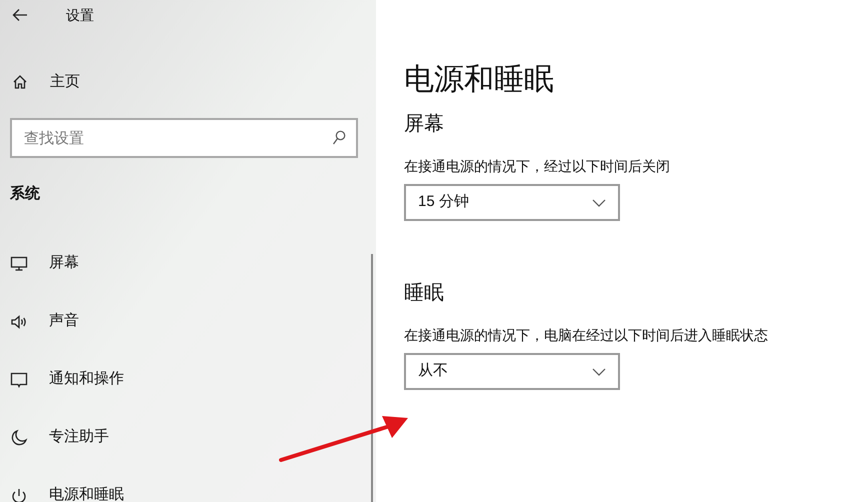 The width and height of the screenshot is (854, 502). I want to click on window-title: 设置, so click(80, 15).